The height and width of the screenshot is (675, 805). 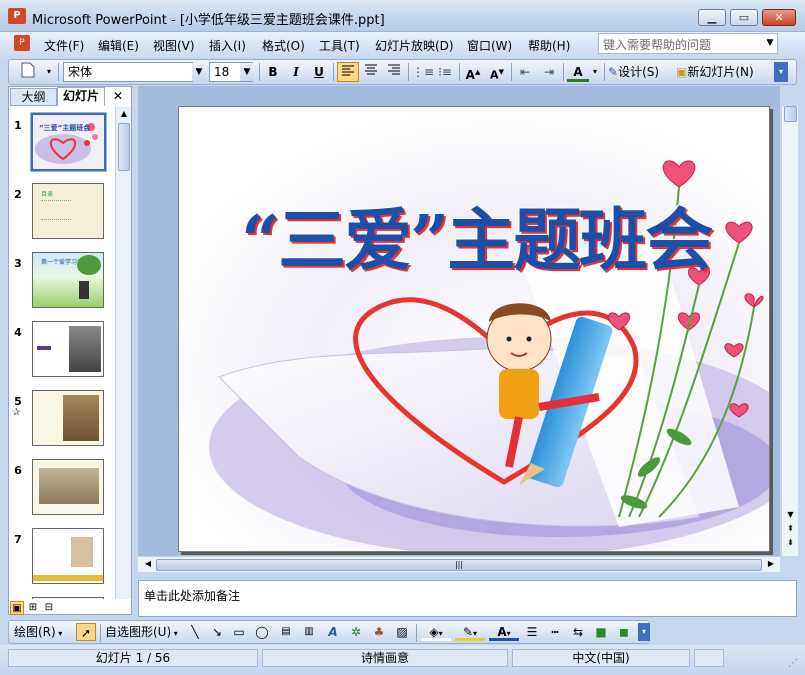 I want to click on slide-title: “三爱”主题班会, so click(x=477, y=234).